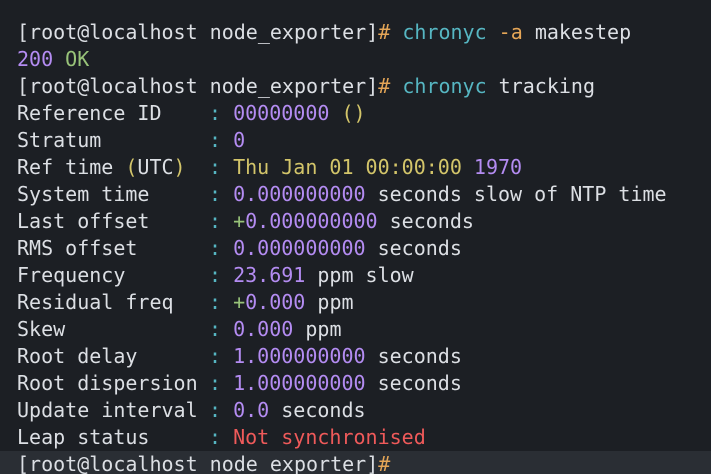 The height and width of the screenshot is (474, 711). Describe the element at coordinates (107, 410) in the screenshot. I see `field-label: Update interval` at that location.